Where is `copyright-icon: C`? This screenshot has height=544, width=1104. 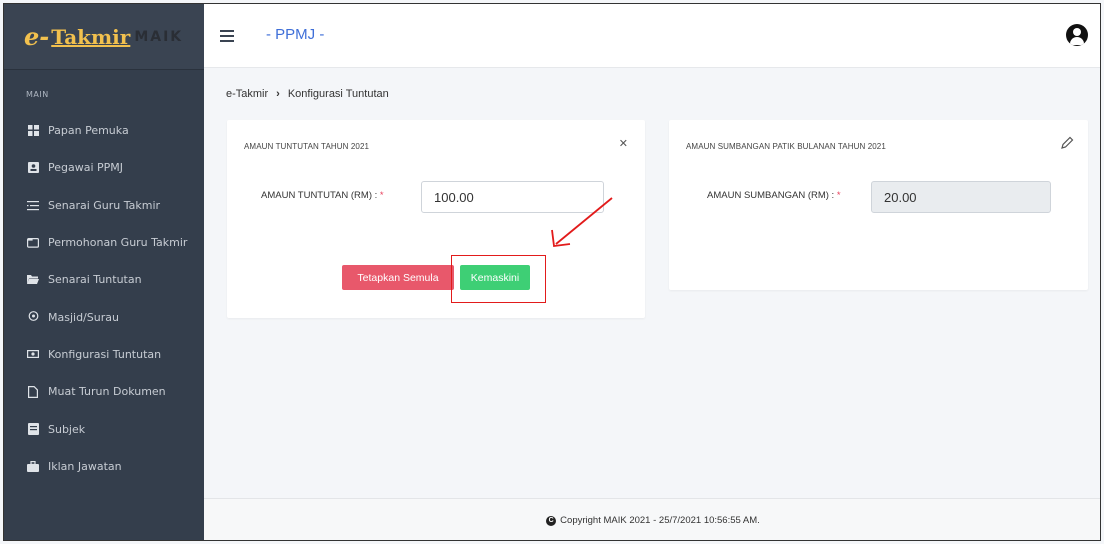 copyright-icon: C is located at coordinates (551, 520).